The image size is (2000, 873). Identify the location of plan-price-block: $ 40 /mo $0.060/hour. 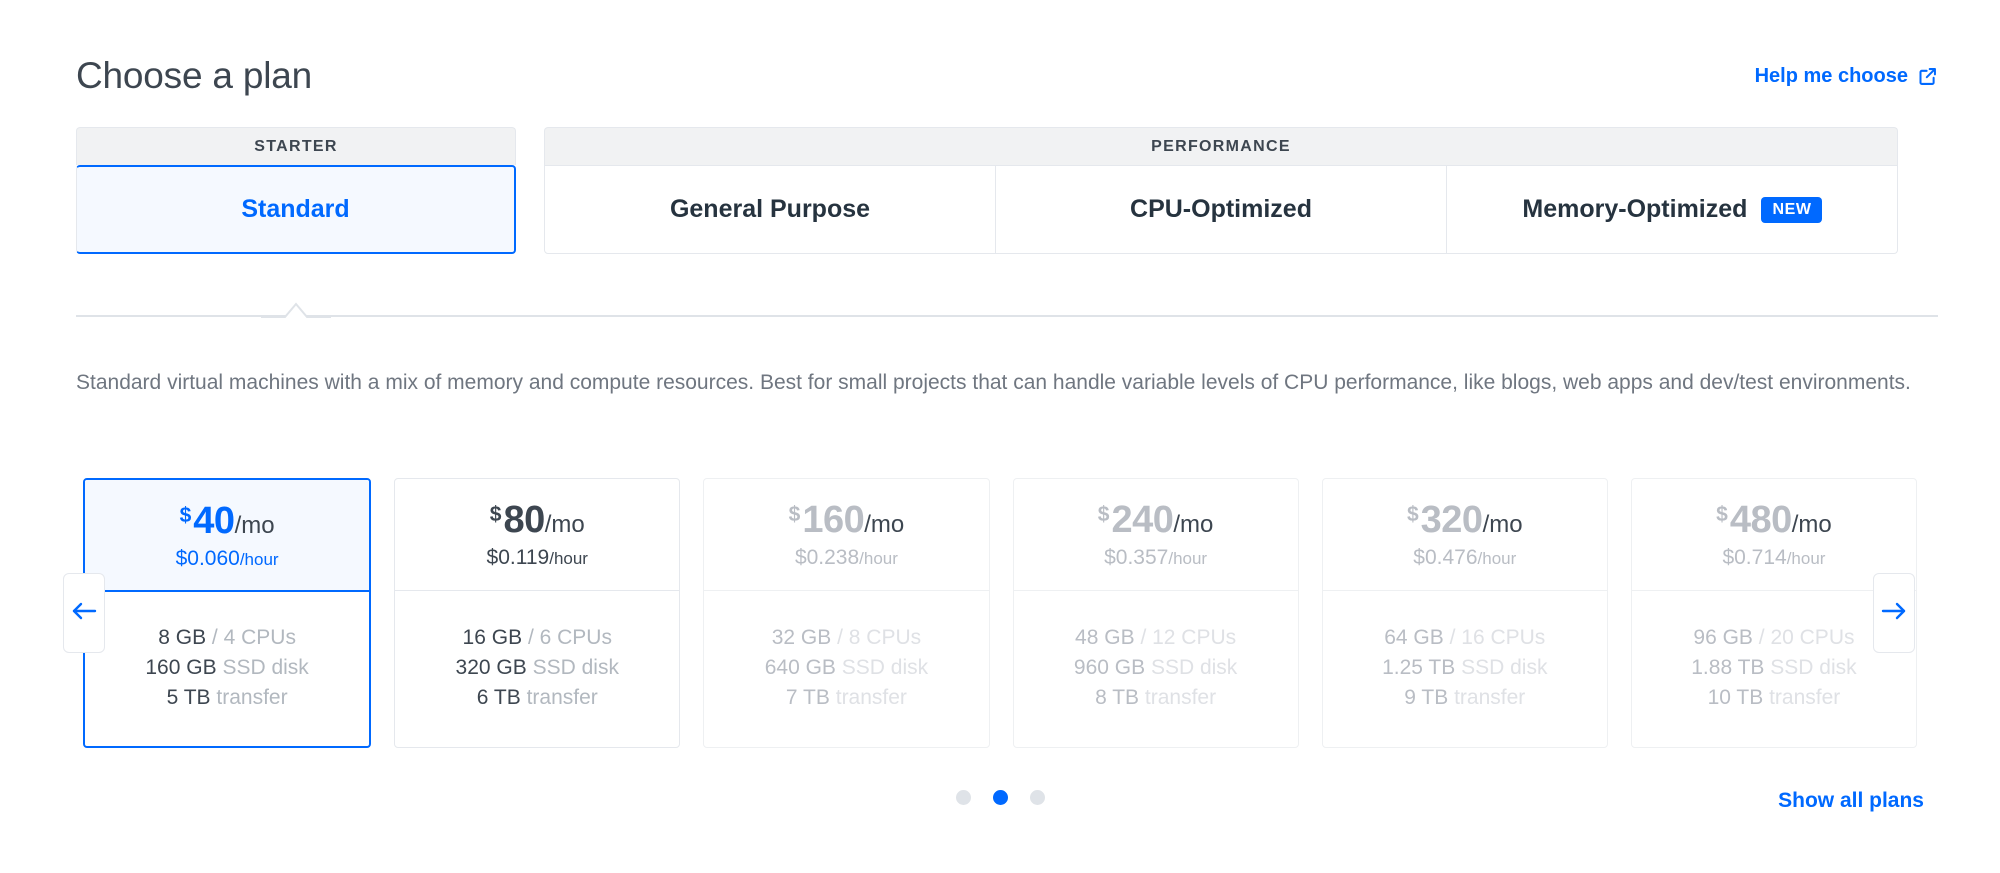
(227, 536).